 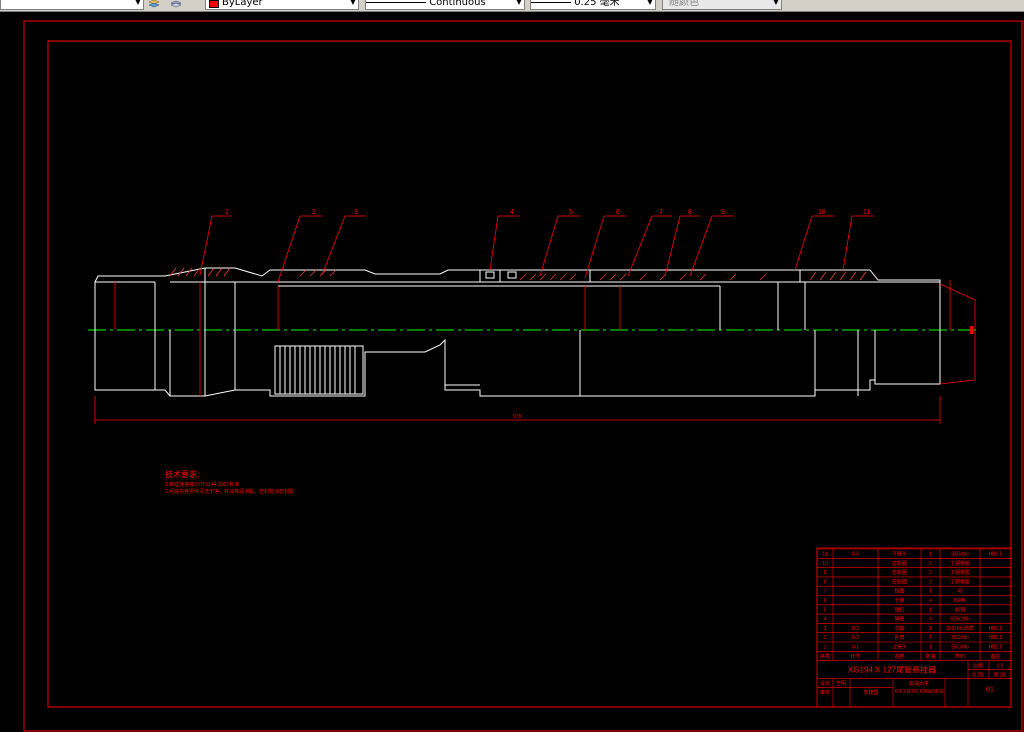 I want to click on bom-cell-no: 11, so click(x=824, y=555).